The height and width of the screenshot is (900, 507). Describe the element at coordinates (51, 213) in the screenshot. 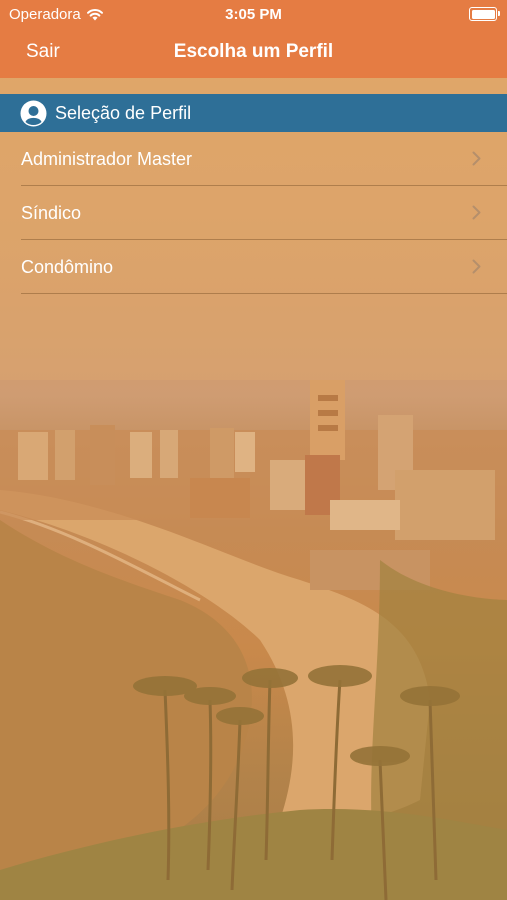

I see `profile-item-label: Síndico` at that location.